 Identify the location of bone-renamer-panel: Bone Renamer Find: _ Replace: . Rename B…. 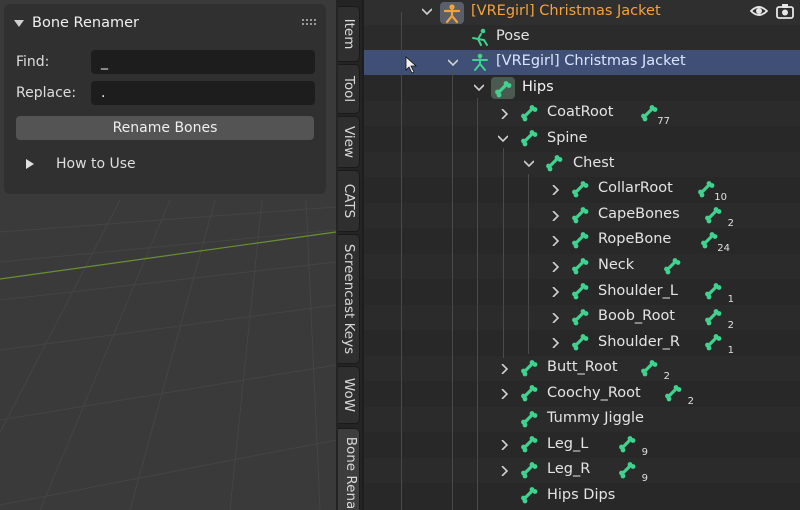
(165, 99).